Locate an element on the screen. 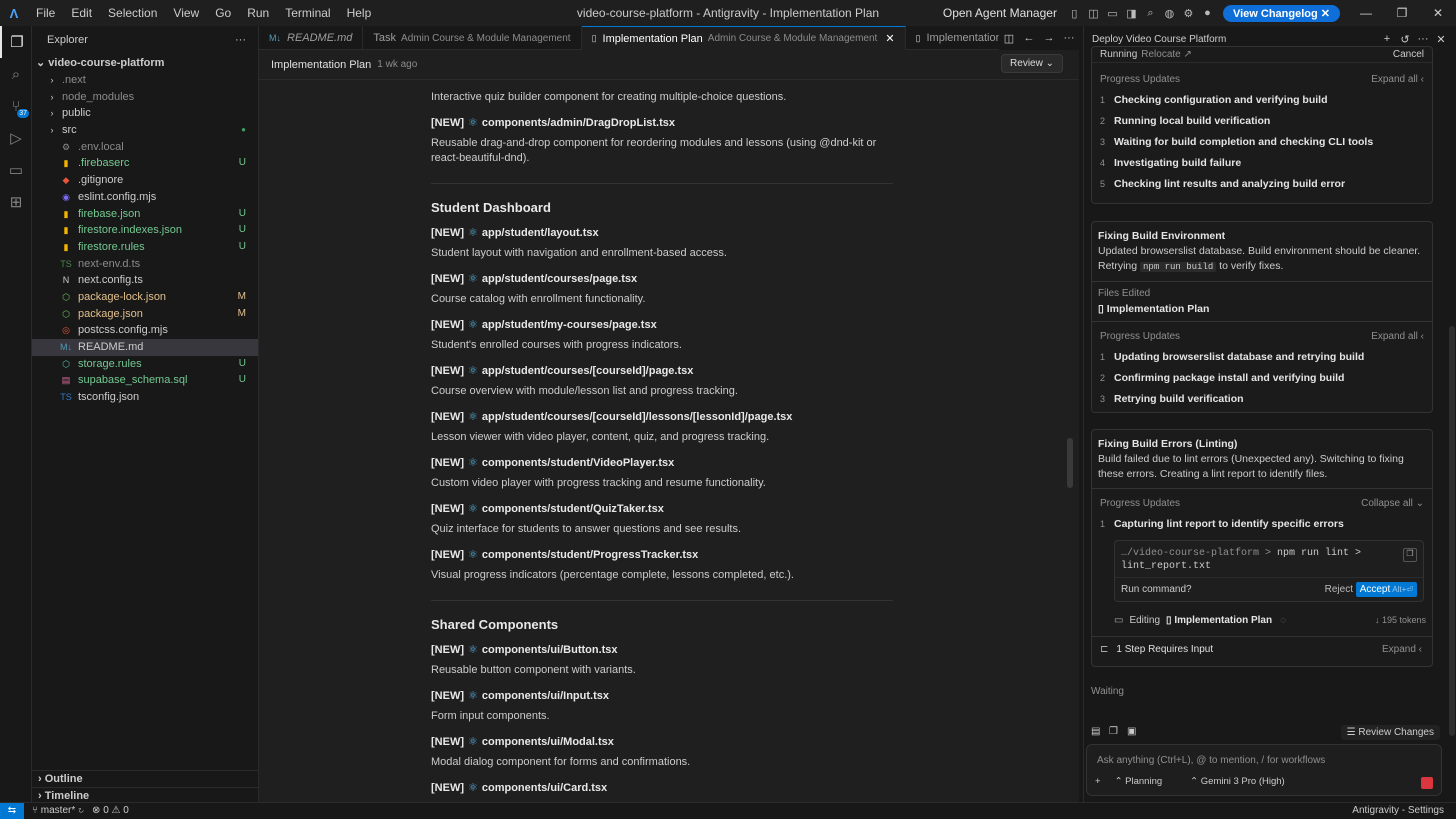 This screenshot has height=819, width=1456. tree-item: Nnext.config.ts is located at coordinates (145, 280).